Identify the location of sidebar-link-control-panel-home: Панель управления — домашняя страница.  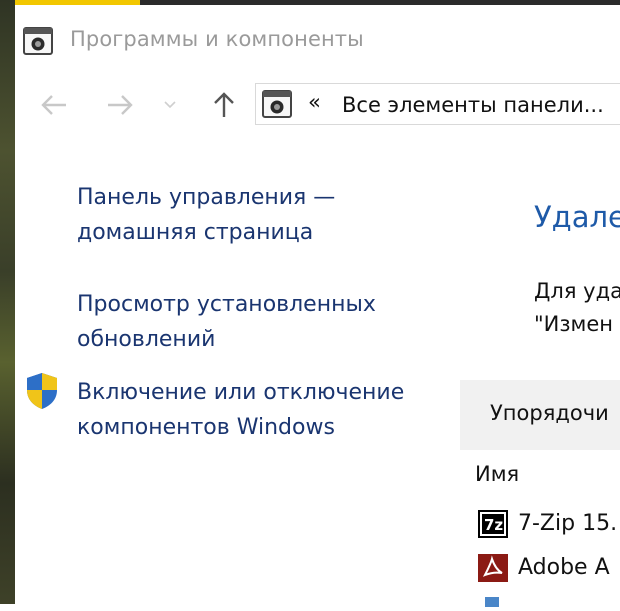
(267, 215).